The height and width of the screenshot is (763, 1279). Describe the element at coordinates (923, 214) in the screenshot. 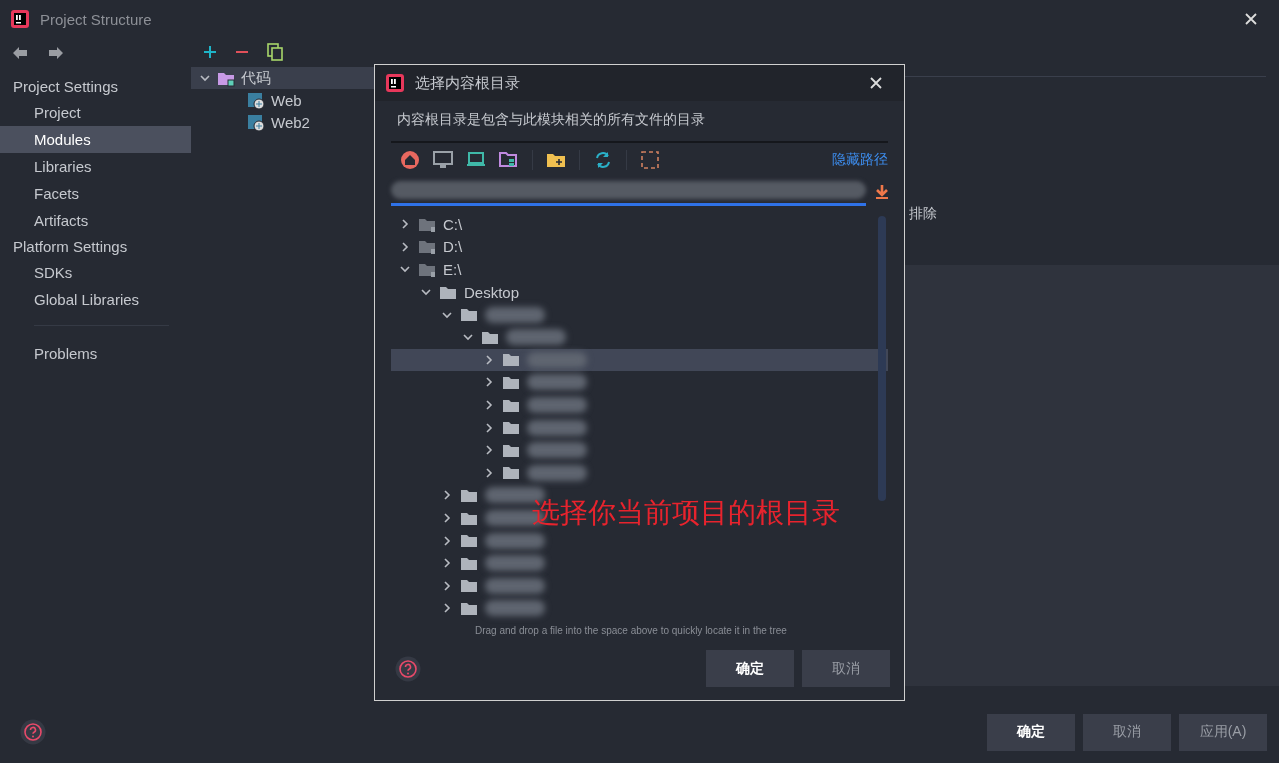

I see `exclude-label: 排除` at that location.